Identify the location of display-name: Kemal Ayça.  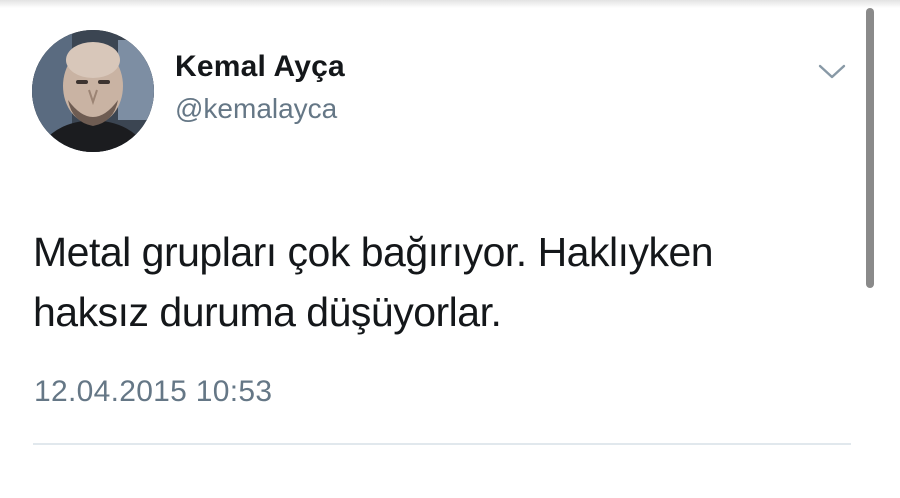
(260, 67).